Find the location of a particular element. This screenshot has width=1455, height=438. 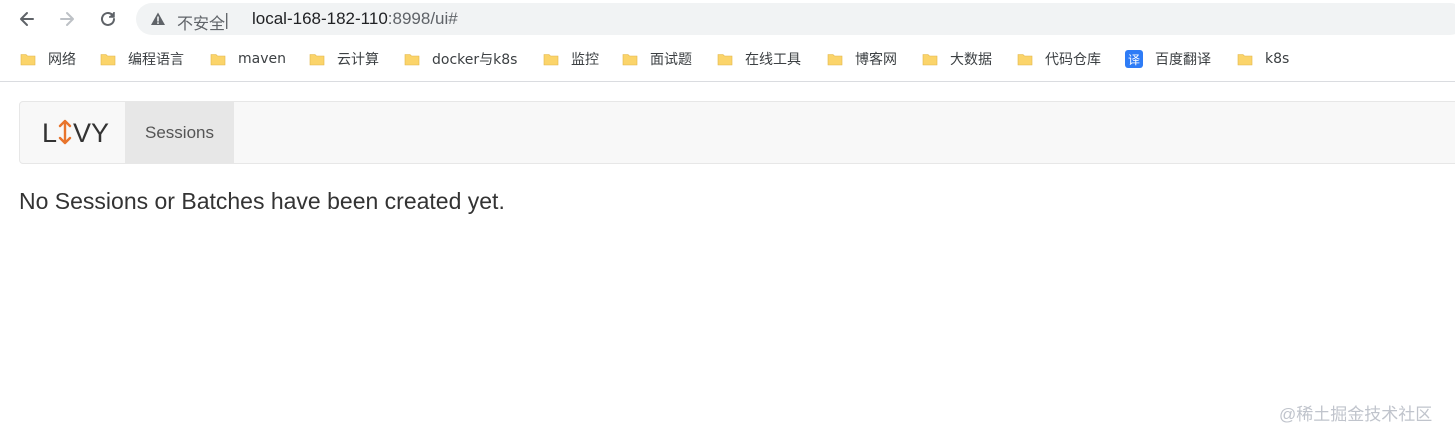

security-label: 不安全 is located at coordinates (201, 22).